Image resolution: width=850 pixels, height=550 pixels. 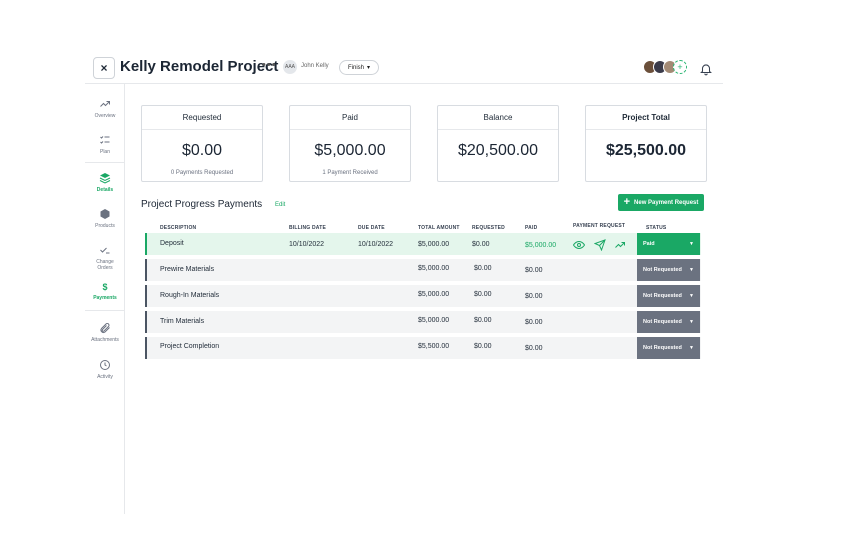 I want to click on column-header-payment-request: Payment Request, so click(x=599, y=226).